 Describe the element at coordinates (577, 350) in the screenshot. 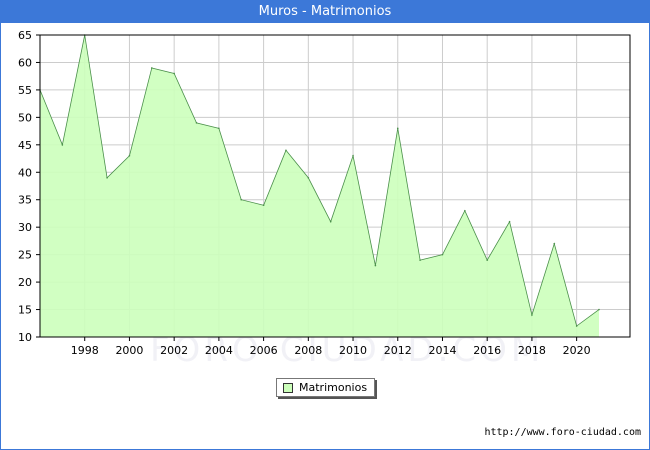

I see `x-tick-label: 2020` at that location.